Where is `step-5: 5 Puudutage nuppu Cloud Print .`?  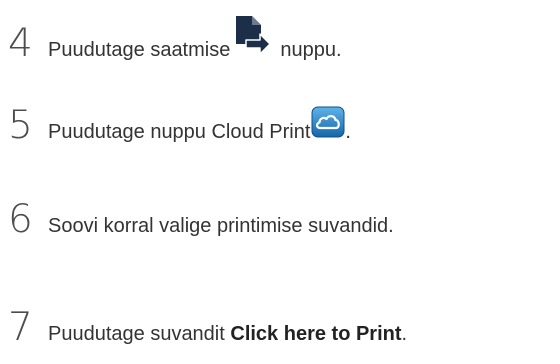
step-5: 5 Puudutage nuppu Cloud Print . is located at coordinates (179, 125).